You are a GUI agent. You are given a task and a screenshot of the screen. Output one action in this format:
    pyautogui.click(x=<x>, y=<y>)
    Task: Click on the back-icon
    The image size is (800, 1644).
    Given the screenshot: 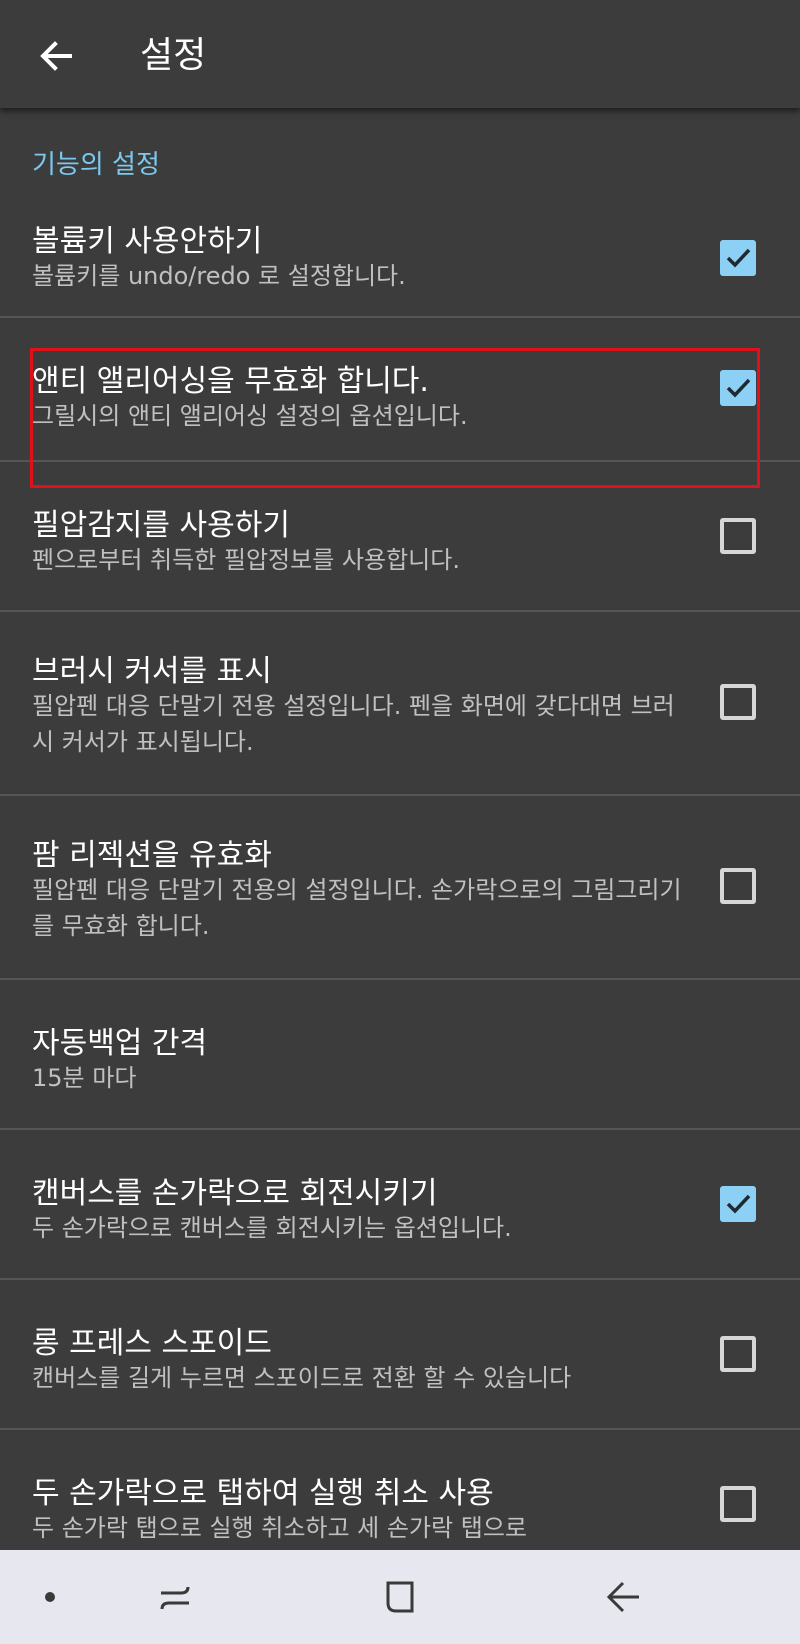 What is the action you would take?
    pyautogui.click(x=622, y=1597)
    